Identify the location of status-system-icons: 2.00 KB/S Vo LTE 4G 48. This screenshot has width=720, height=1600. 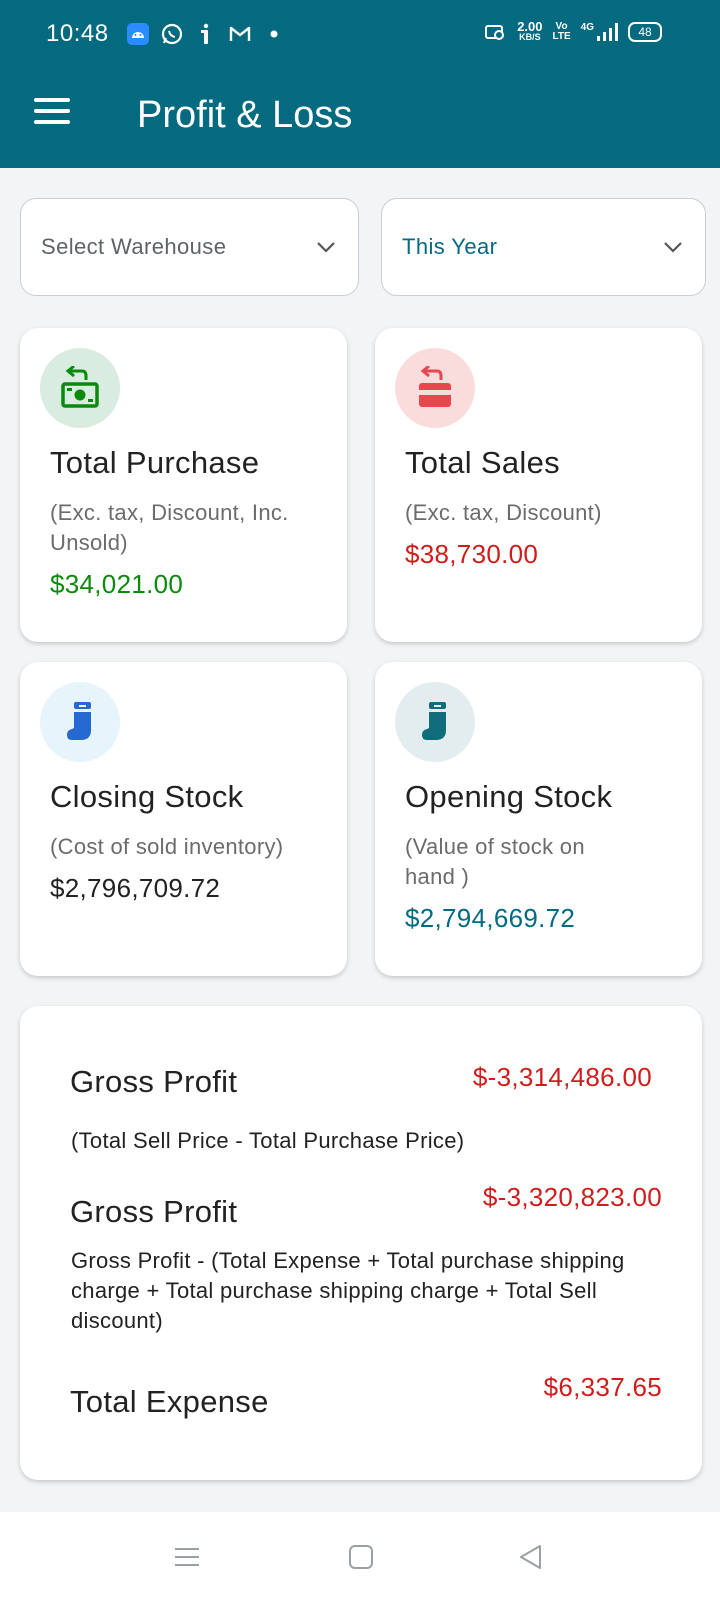
(572, 32).